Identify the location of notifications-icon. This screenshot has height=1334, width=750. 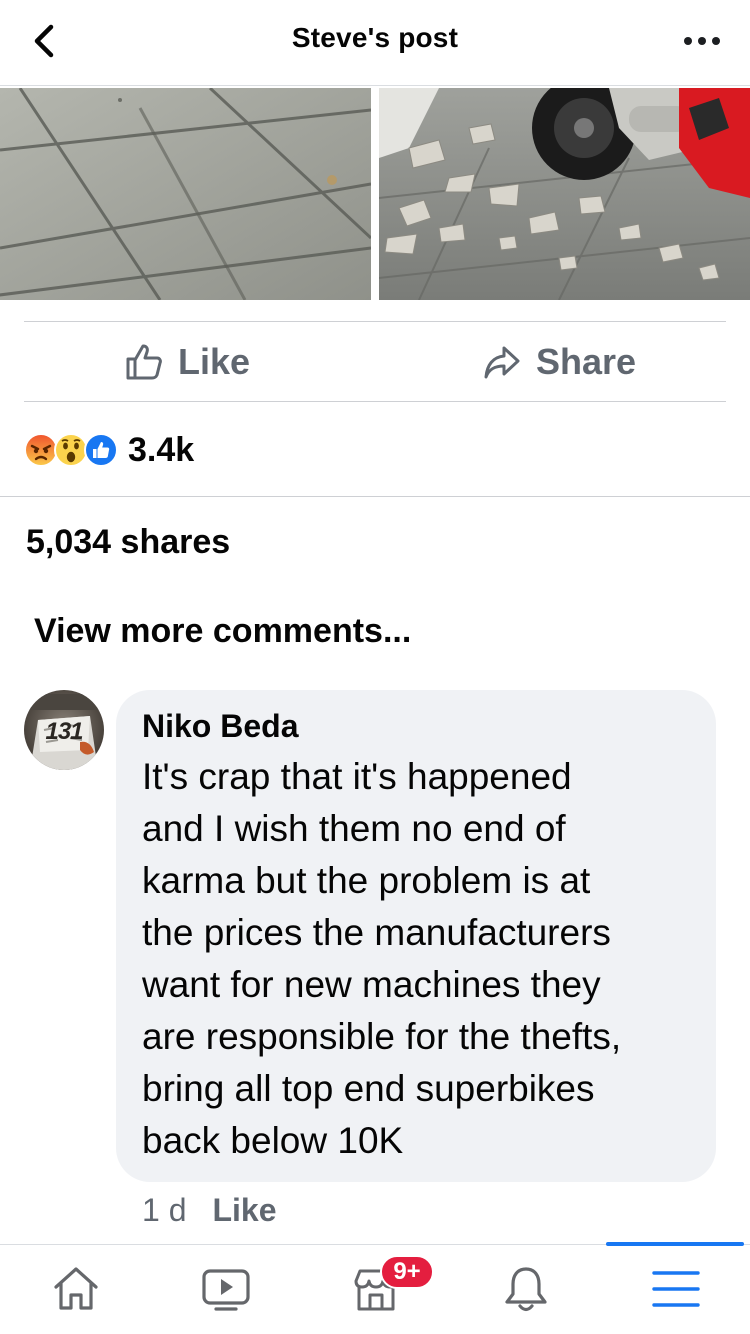
(526, 1289).